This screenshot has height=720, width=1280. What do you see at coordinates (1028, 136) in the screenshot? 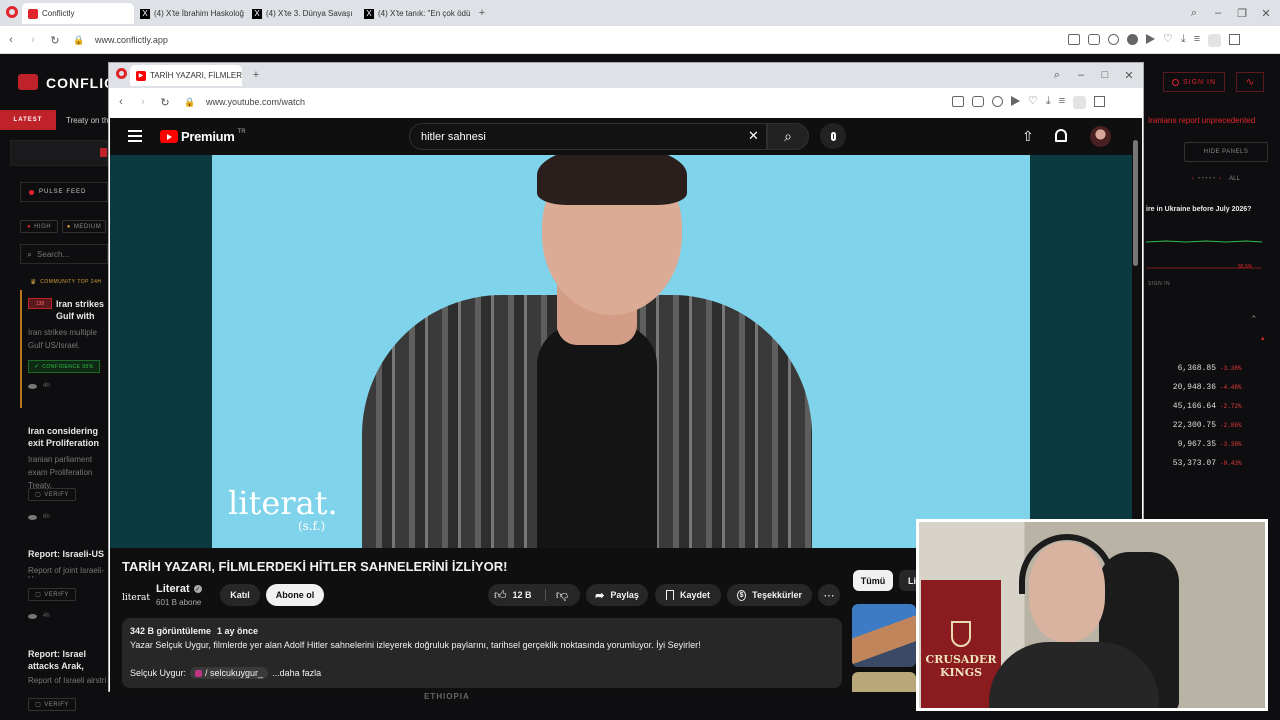
I see `upload-icon: ⇧` at bounding box center [1028, 136].